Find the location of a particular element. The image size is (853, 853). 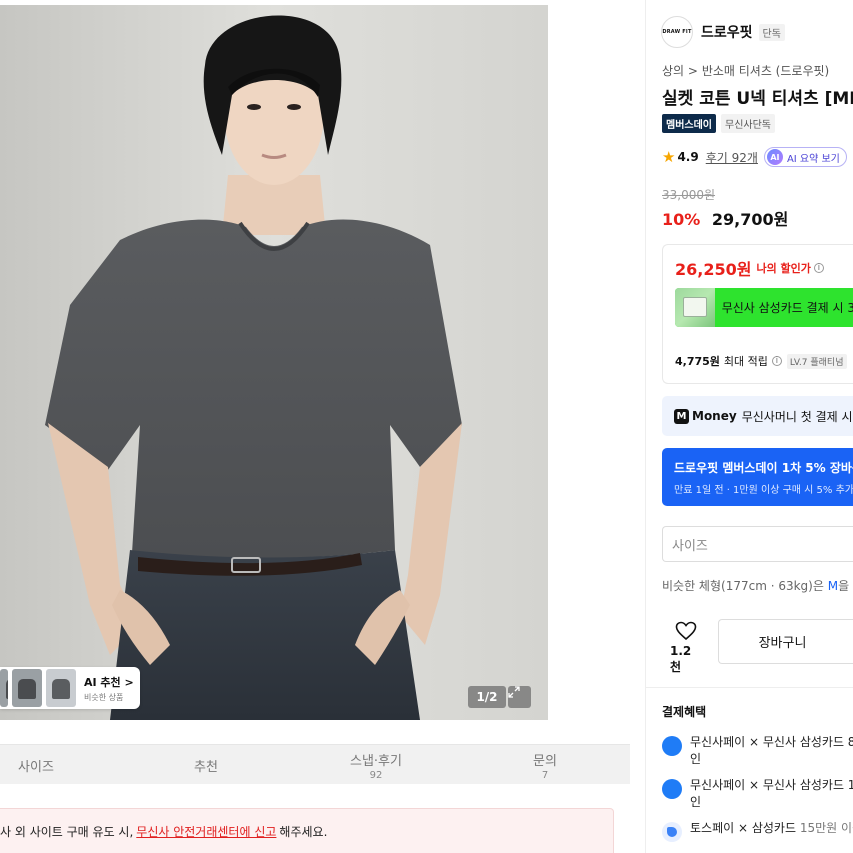

payment-benefit-row: 무신사페이 × 무신사 삼성카드 8 인 is located at coordinates (757, 751).